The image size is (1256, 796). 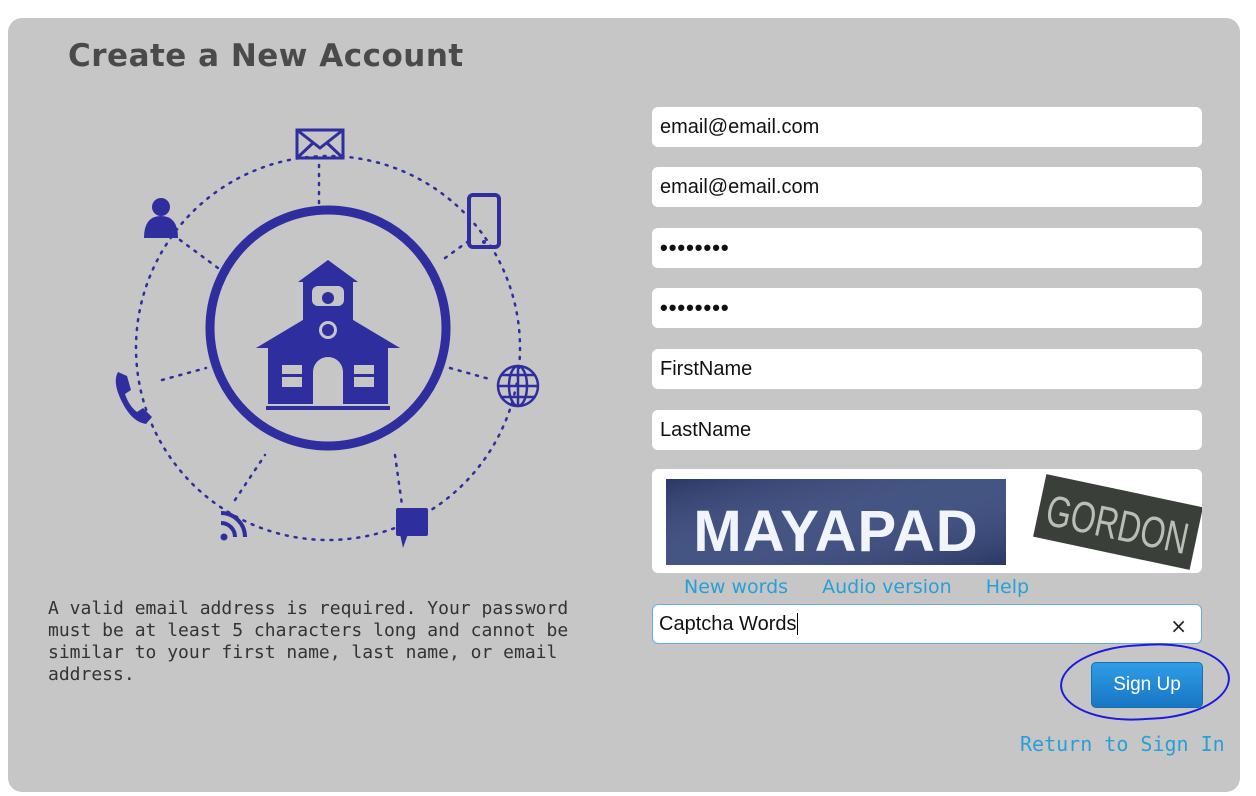 What do you see at coordinates (927, 187) in the screenshot?
I see `confirm-email-field: email@email.com` at bounding box center [927, 187].